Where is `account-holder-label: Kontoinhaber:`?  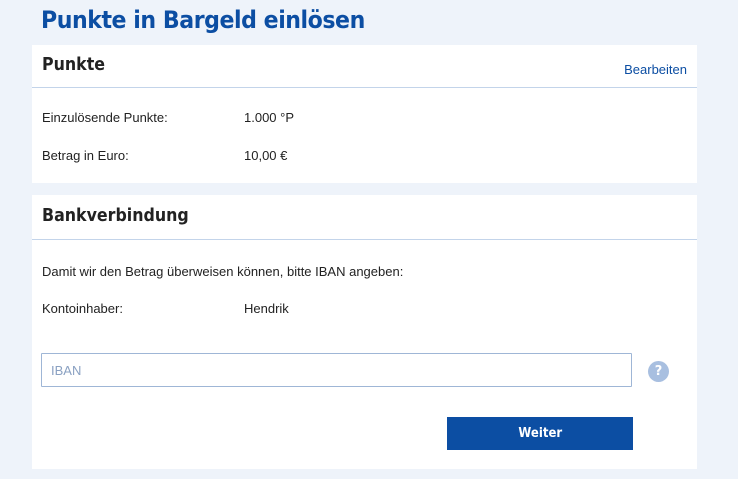
account-holder-label: Kontoinhaber: is located at coordinates (82, 308).